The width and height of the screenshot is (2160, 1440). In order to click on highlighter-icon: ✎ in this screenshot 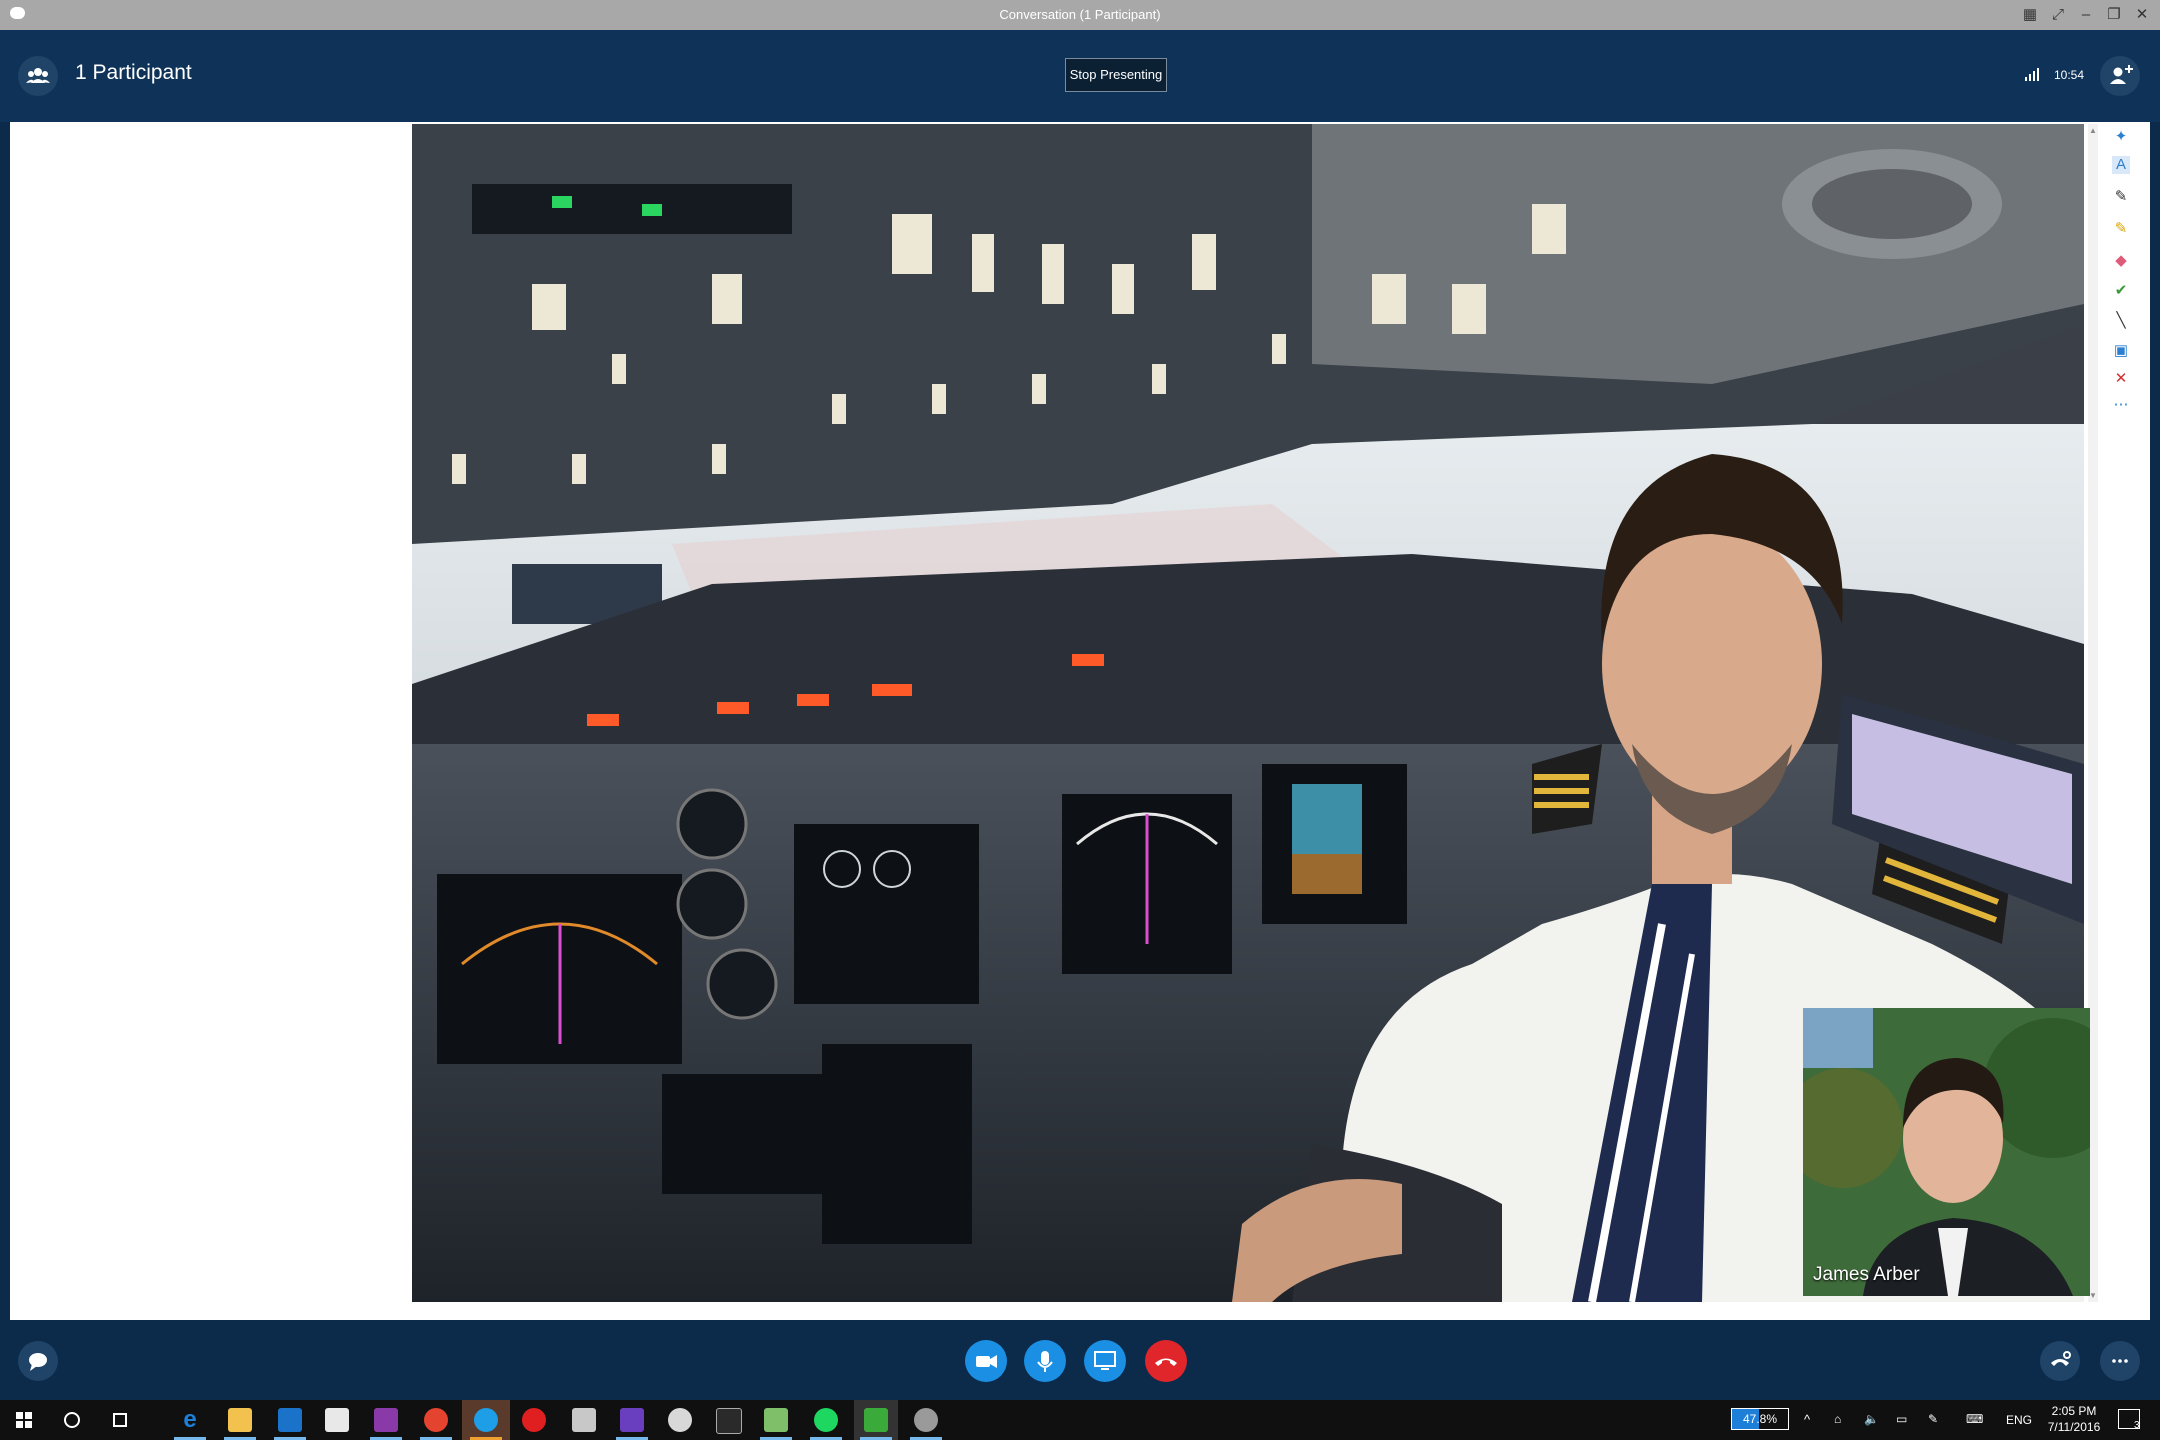, I will do `click(2121, 229)`.